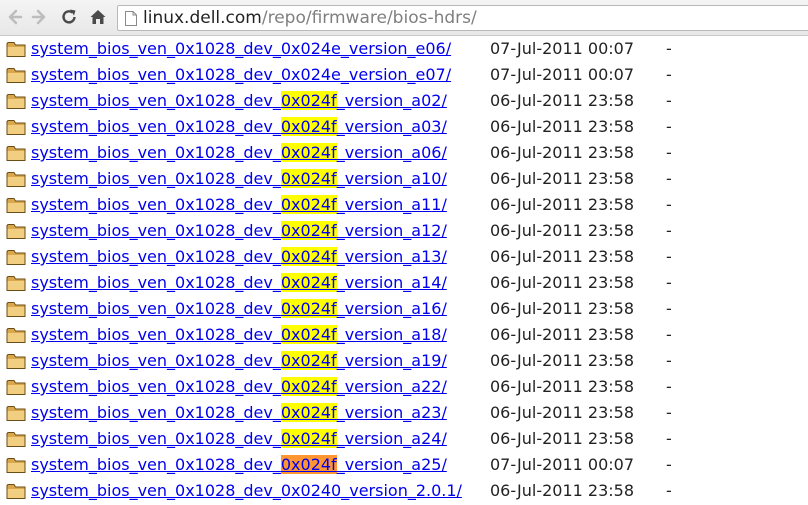 This screenshot has width=808, height=505. What do you see at coordinates (391, 464) in the screenshot?
I see `directory-name-suffix: _version_a25/` at bounding box center [391, 464].